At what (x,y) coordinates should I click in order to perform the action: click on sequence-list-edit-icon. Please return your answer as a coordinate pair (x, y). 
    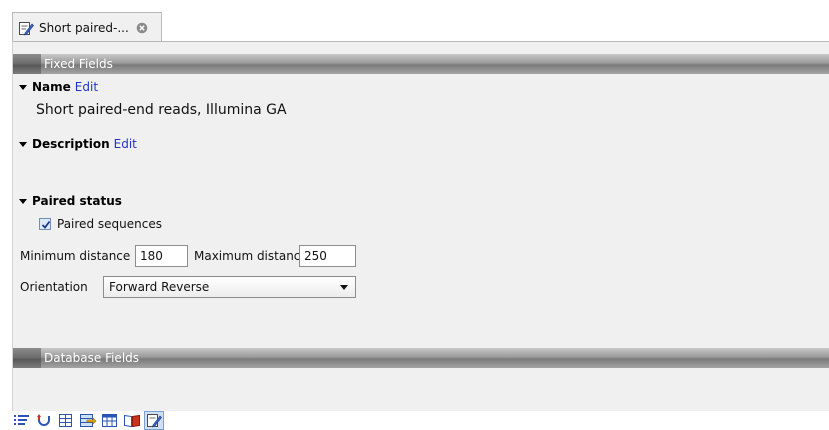
    Looking at the image, I should click on (26, 28).